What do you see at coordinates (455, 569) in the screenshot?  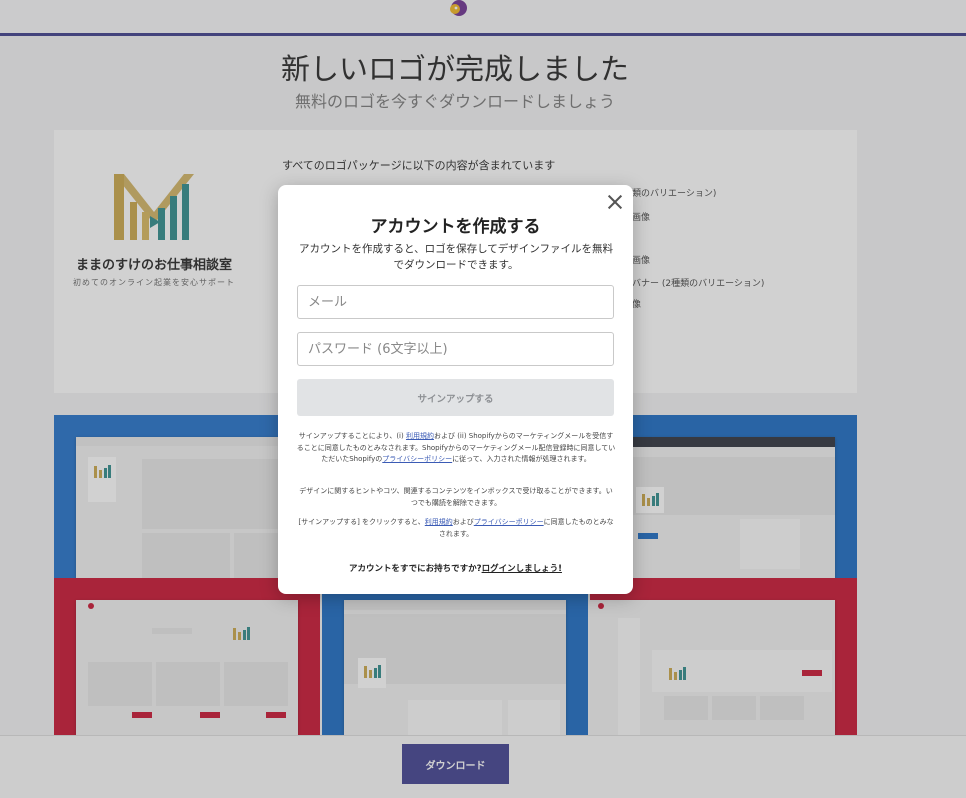 I see `login-prompt: アカウントをすでにお持ちですか?ログインしましょう!` at bounding box center [455, 569].